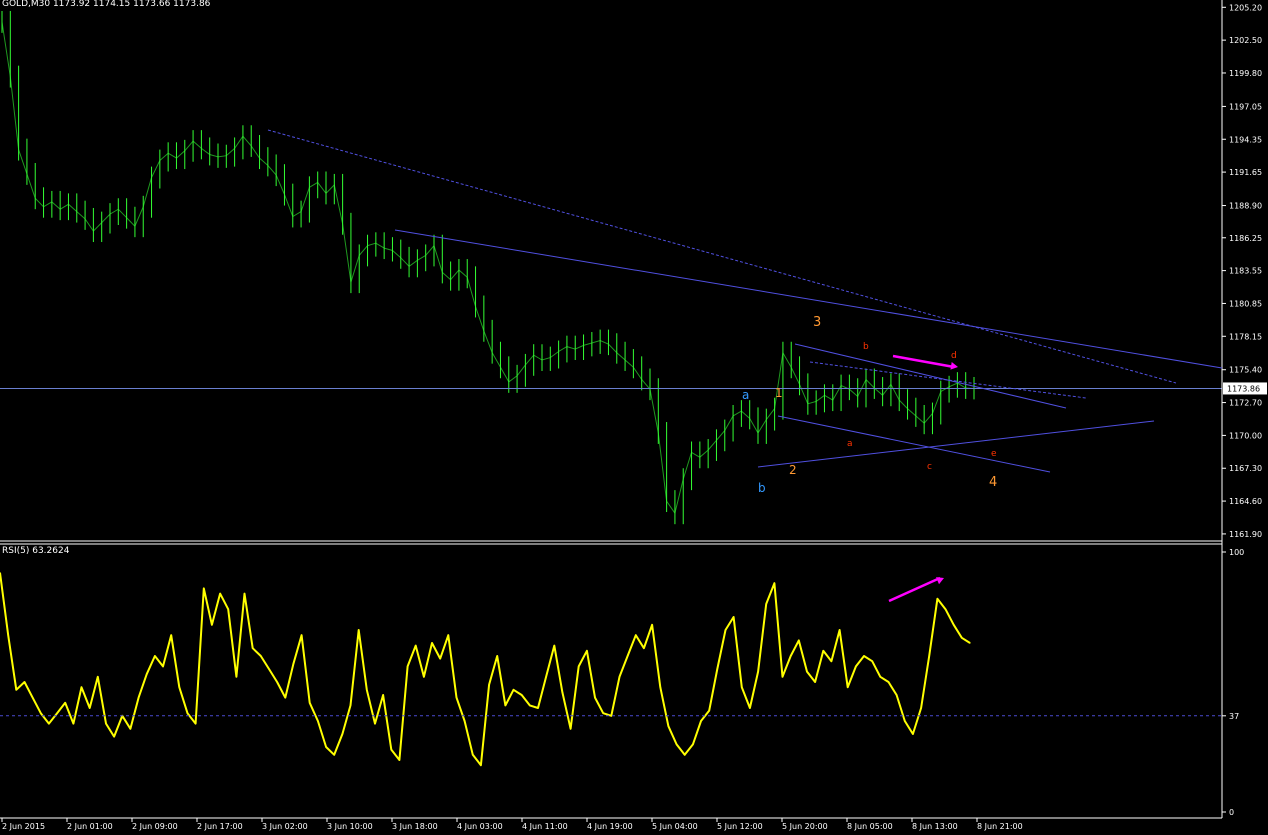 The width and height of the screenshot is (1268, 835). What do you see at coordinates (1245, 303) in the screenshot?
I see `price-tick-label: 1180.85` at bounding box center [1245, 303].